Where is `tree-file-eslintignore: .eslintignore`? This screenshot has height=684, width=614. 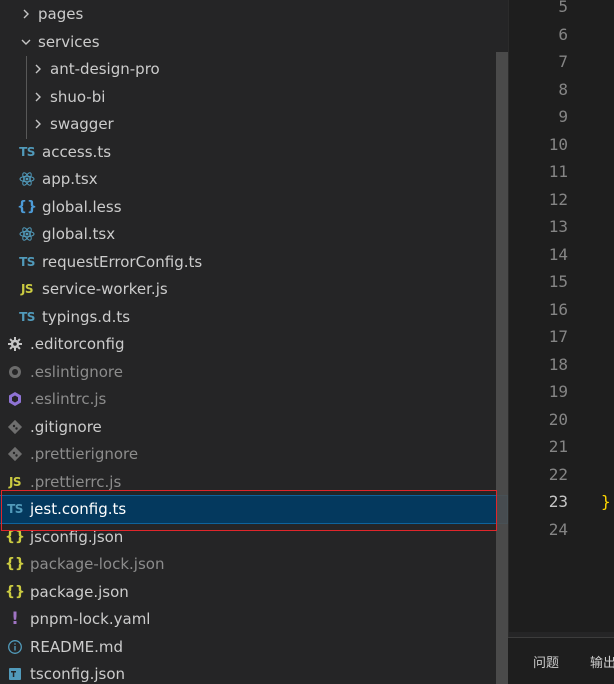
tree-file-eslintignore: .eslintignore is located at coordinates (248, 371).